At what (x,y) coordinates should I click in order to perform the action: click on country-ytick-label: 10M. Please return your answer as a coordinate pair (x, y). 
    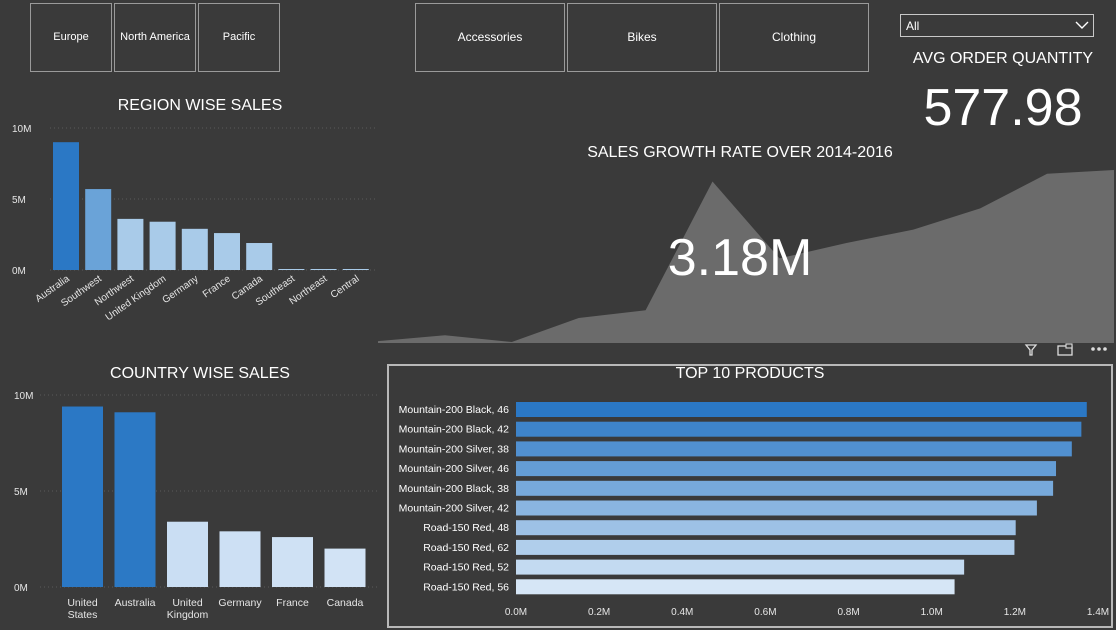
    Looking at the image, I should click on (23, 396).